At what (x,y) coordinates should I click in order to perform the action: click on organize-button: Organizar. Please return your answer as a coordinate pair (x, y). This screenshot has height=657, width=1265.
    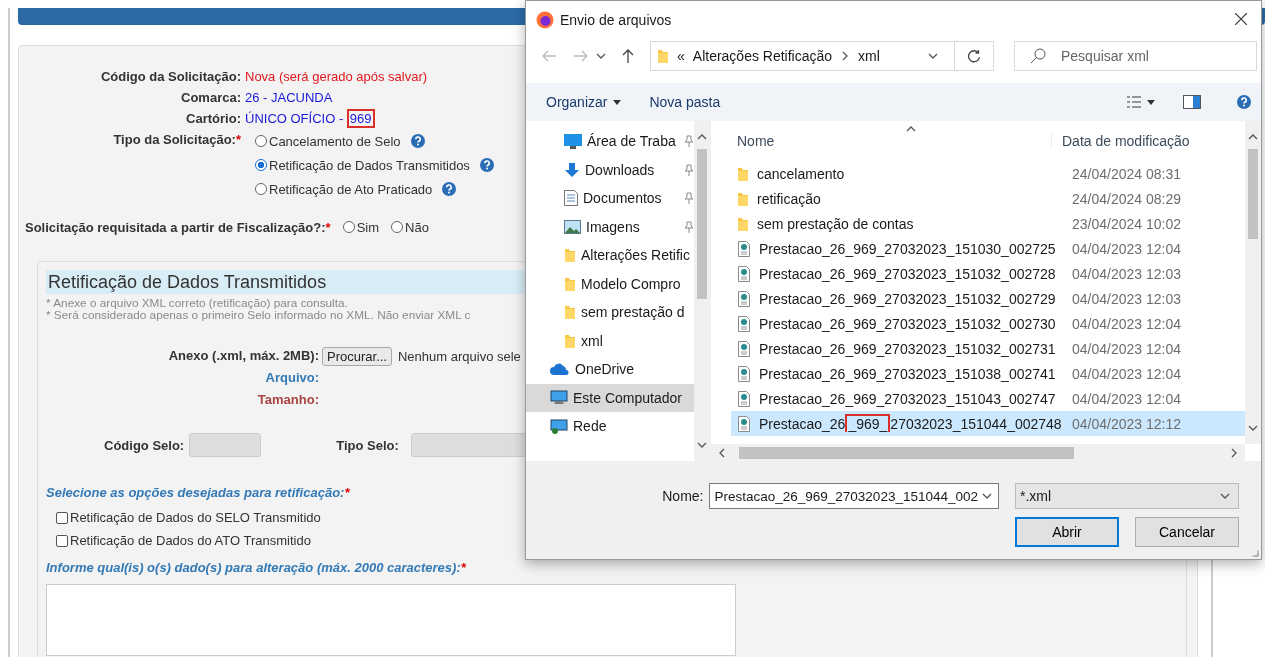
    Looking at the image, I should click on (584, 102).